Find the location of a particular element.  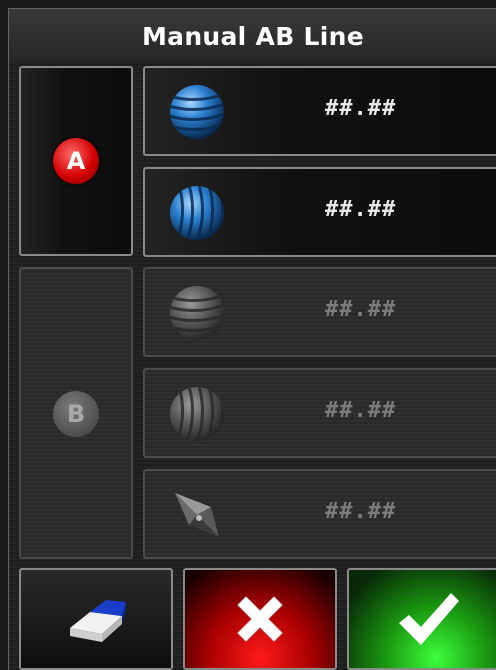

point-b-button: B is located at coordinates (76, 413).